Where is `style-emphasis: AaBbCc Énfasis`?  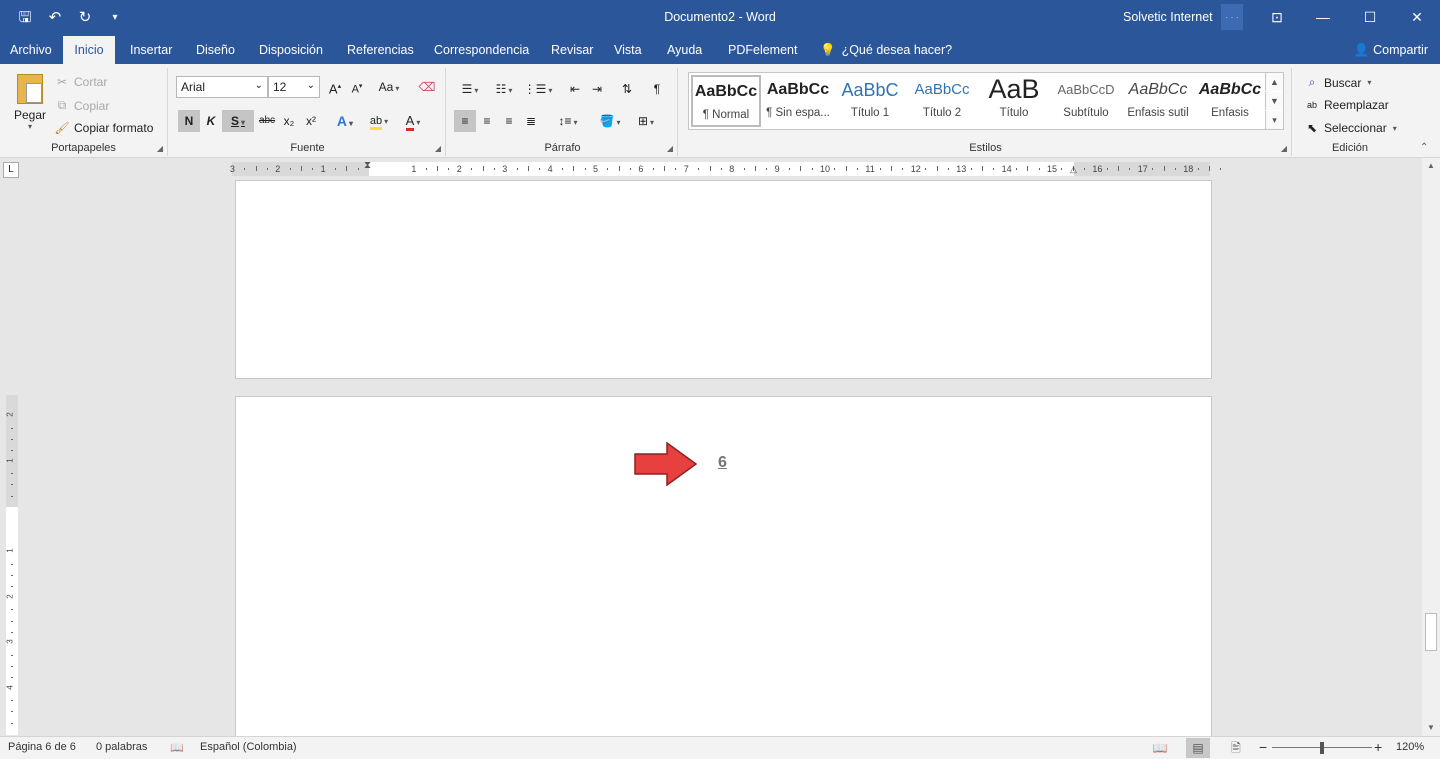
style-emphasis: AaBbCc Énfasis is located at coordinates (1230, 101).